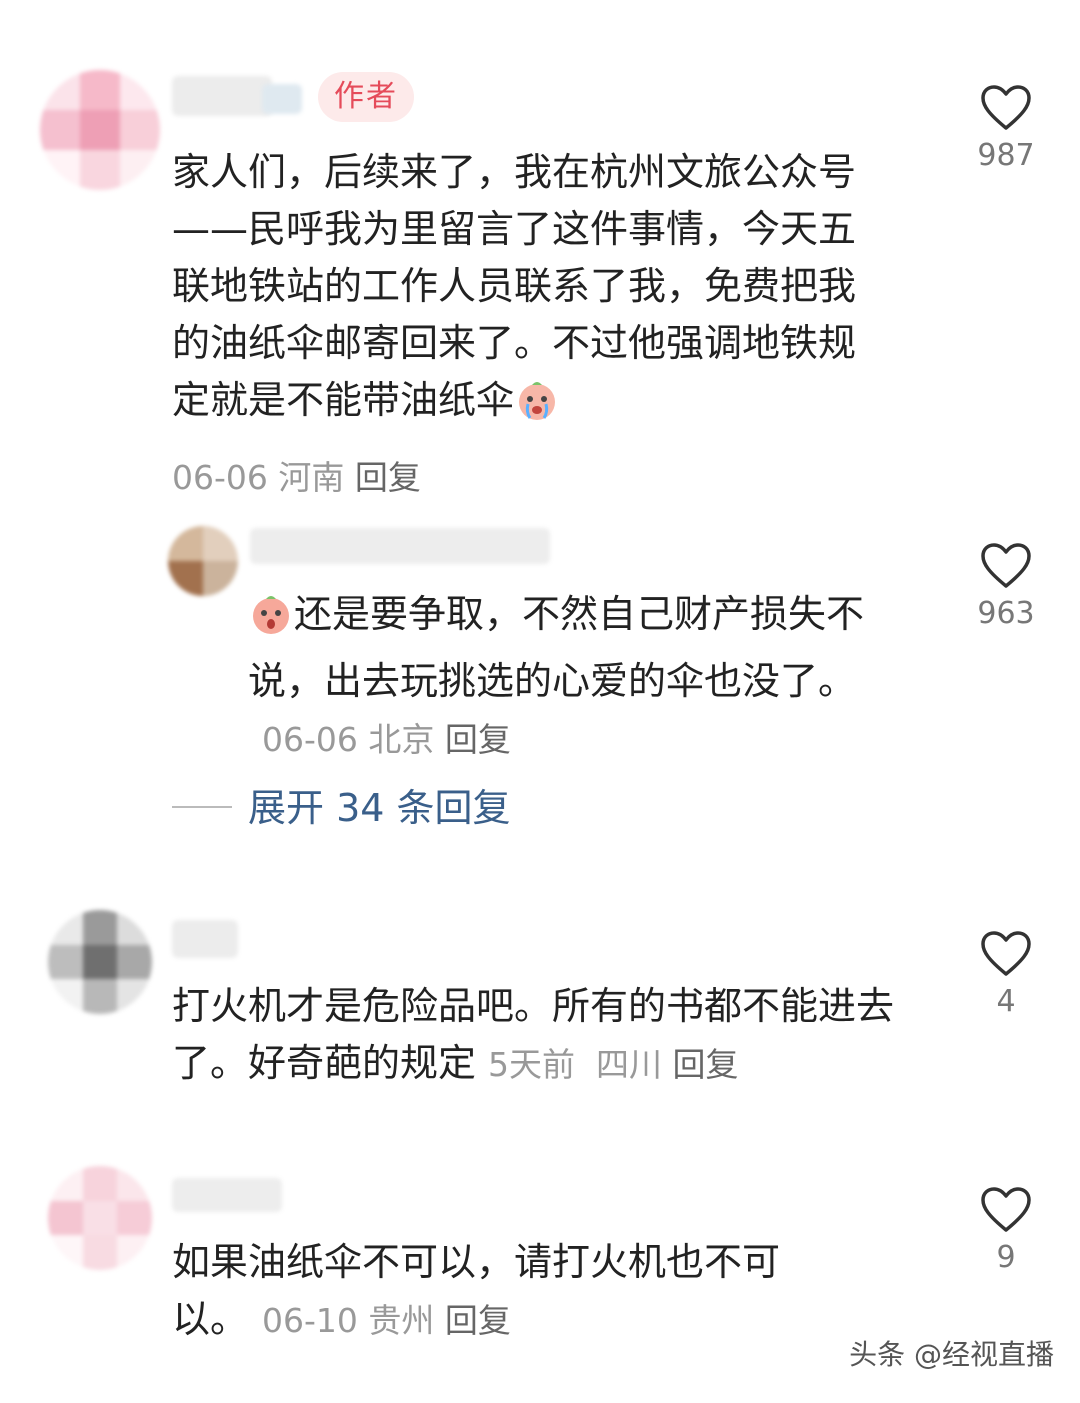 This screenshot has height=1403, width=1080. I want to click on comment-body: 打火机才是危险品吧。所有的书都不能进去了。好奇葩的规定 5天前 四川 回复, so click(537, 1035).